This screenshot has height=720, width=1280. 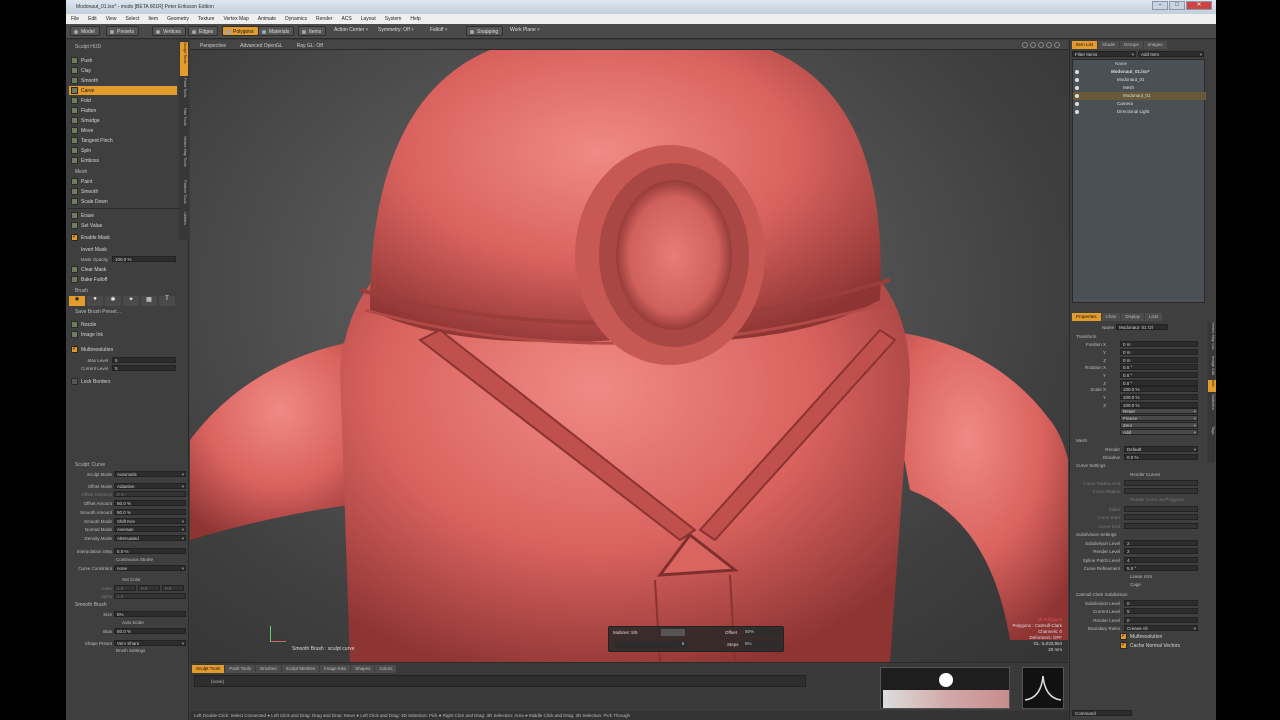 I want to click on menu-animate: Animate, so click(x=267, y=20).